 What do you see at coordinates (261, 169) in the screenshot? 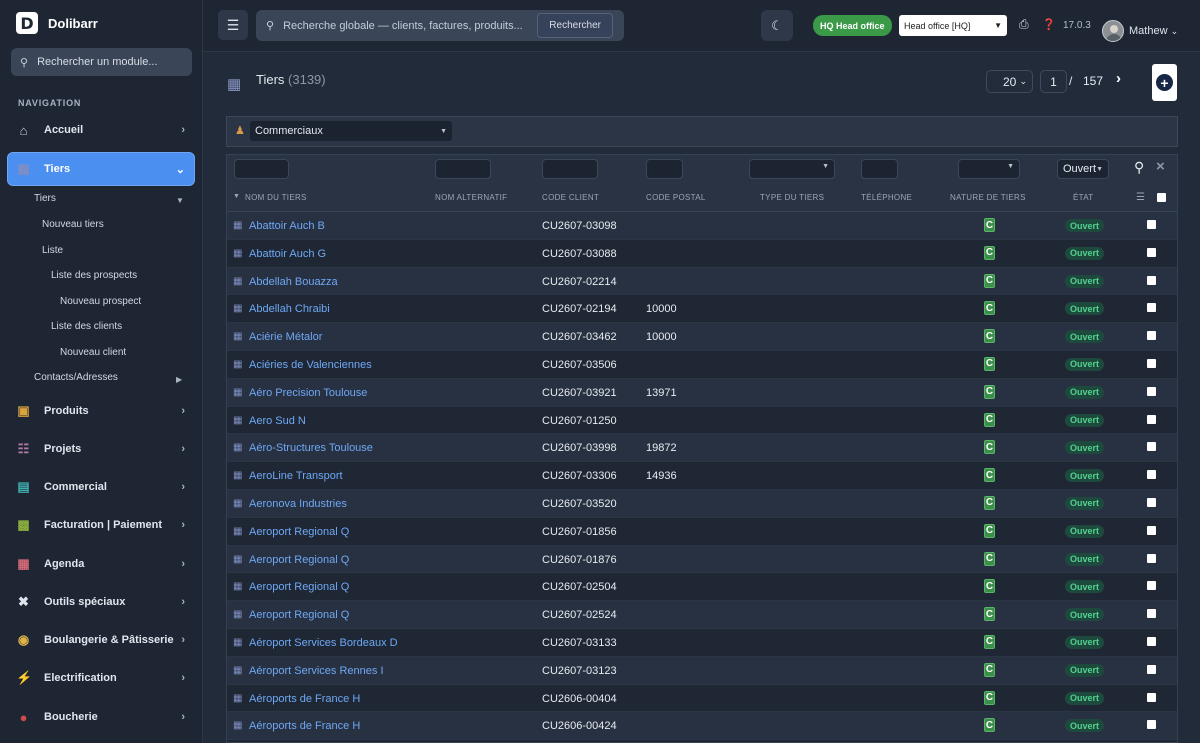
I see `filter-name-input` at bounding box center [261, 169].